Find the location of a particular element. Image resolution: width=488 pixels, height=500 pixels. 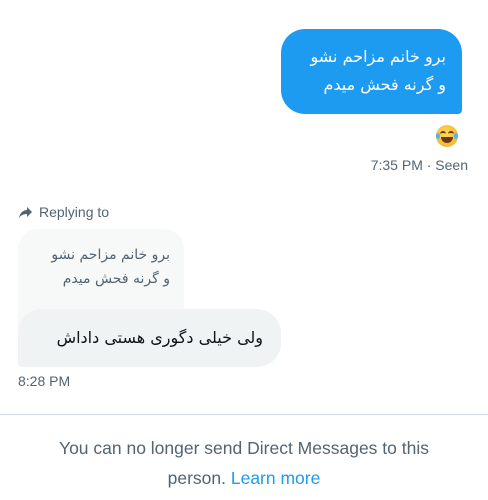

quoted-message-line-1: برو خانم مزاحم نشو is located at coordinates (110, 255).